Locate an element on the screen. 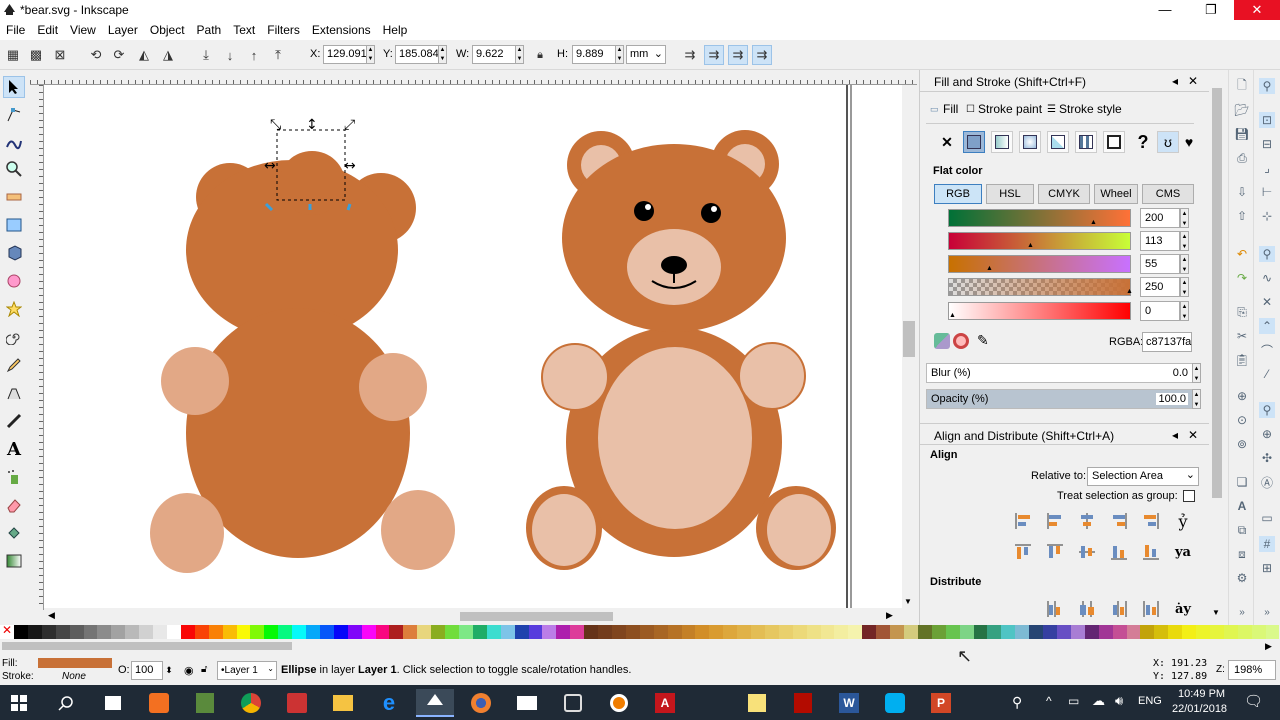  deselect-icon: ⊠ is located at coordinates (60, 55).